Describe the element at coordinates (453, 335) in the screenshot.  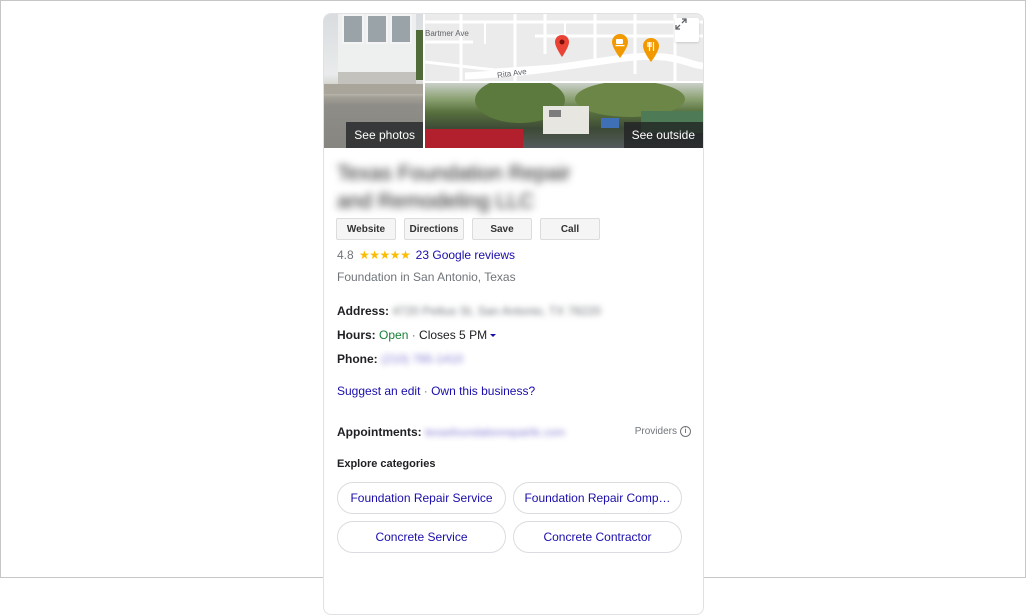
I see `hours-detail: Closes 5 PM` at that location.